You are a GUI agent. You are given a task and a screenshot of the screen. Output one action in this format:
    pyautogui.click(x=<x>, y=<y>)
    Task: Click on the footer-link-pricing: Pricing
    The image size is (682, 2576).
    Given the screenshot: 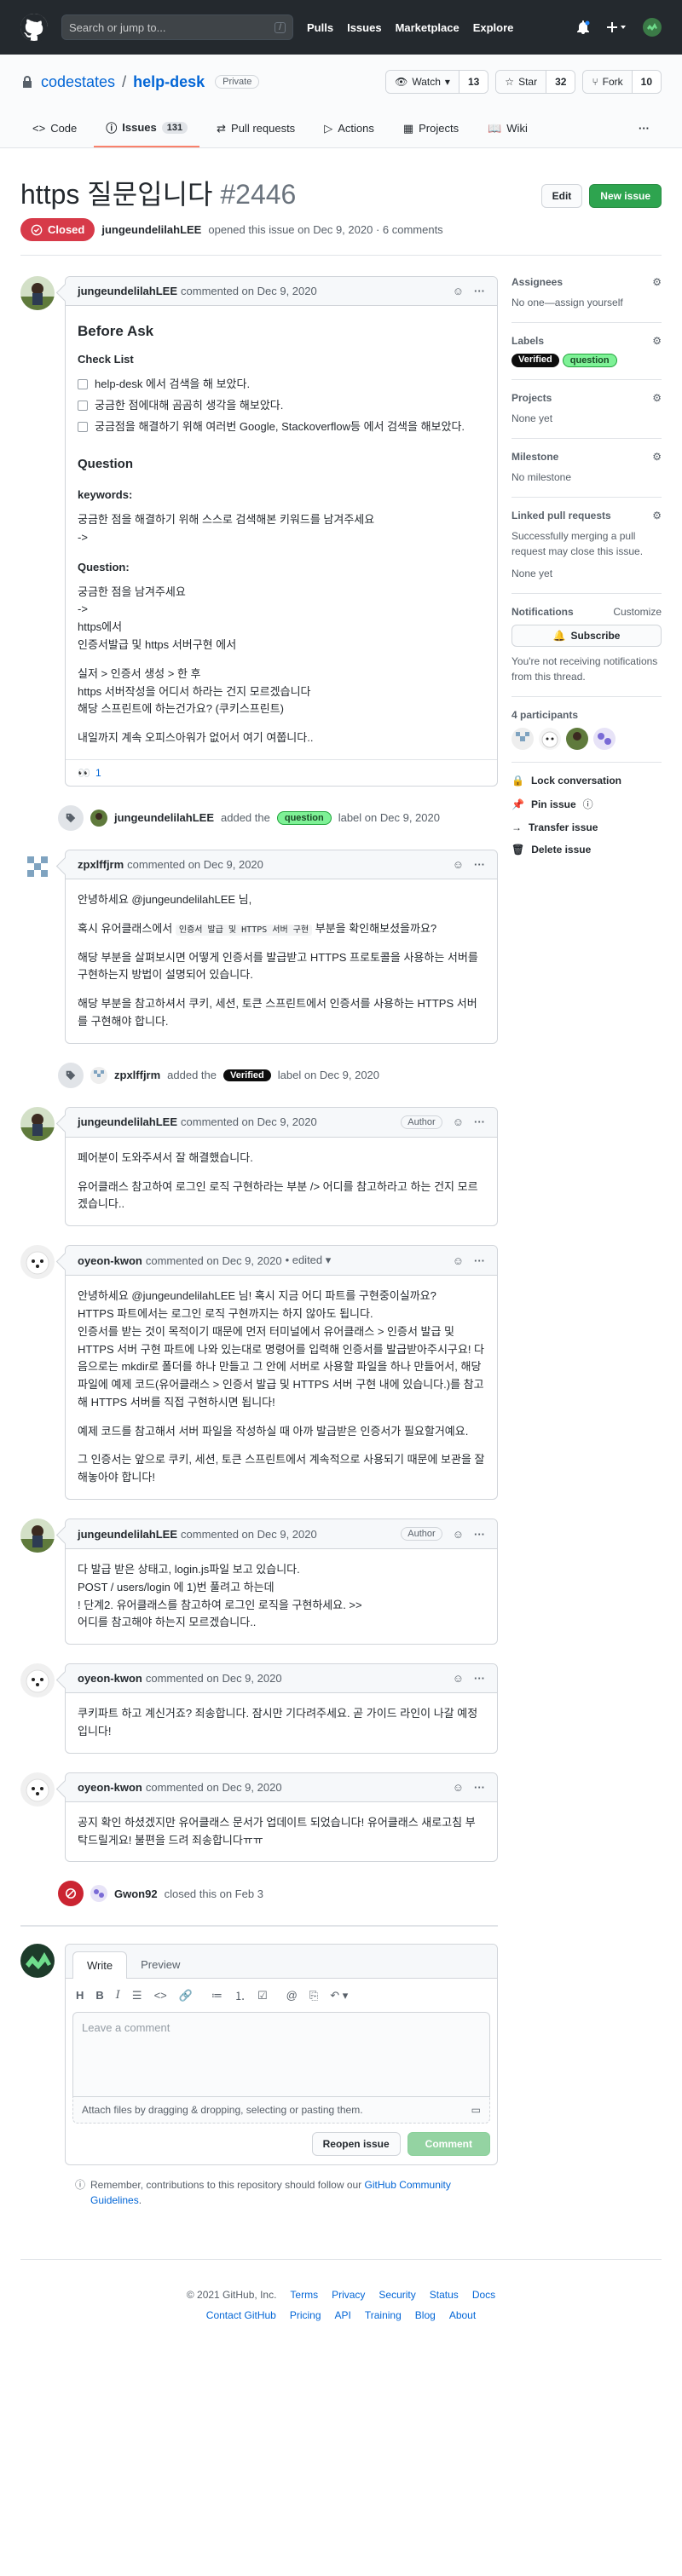 What is the action you would take?
    pyautogui.click(x=305, y=2315)
    